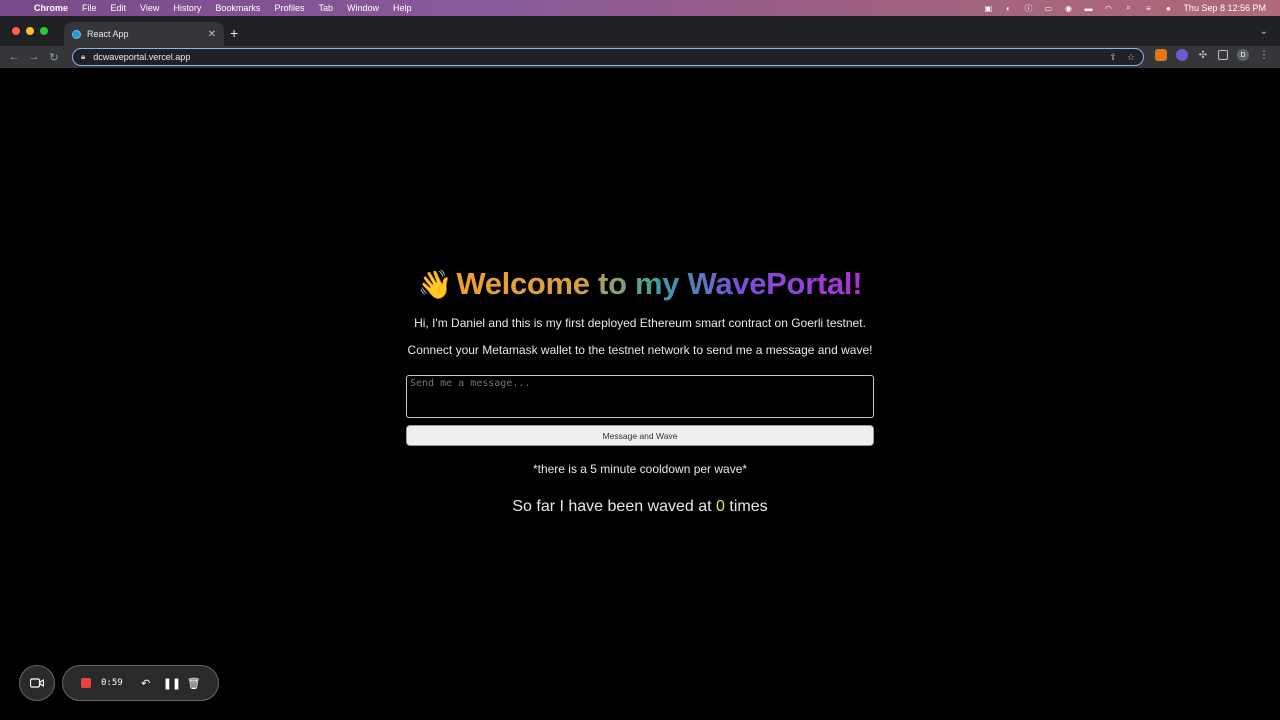 Image resolution: width=1280 pixels, height=720 pixels. What do you see at coordinates (746, 506) in the screenshot?
I see `count-suffix: times` at bounding box center [746, 506].